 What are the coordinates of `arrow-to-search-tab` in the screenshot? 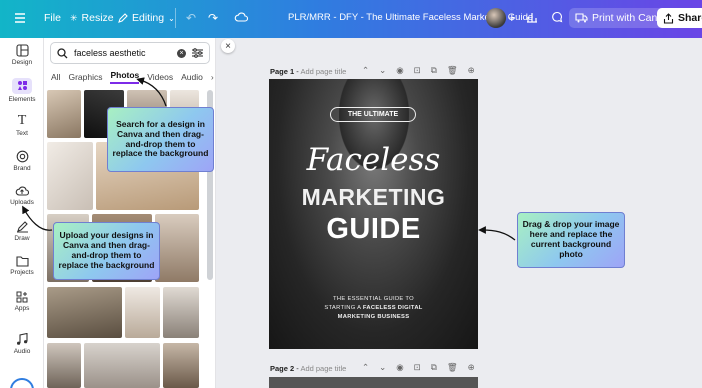 It's located at (151, 92).